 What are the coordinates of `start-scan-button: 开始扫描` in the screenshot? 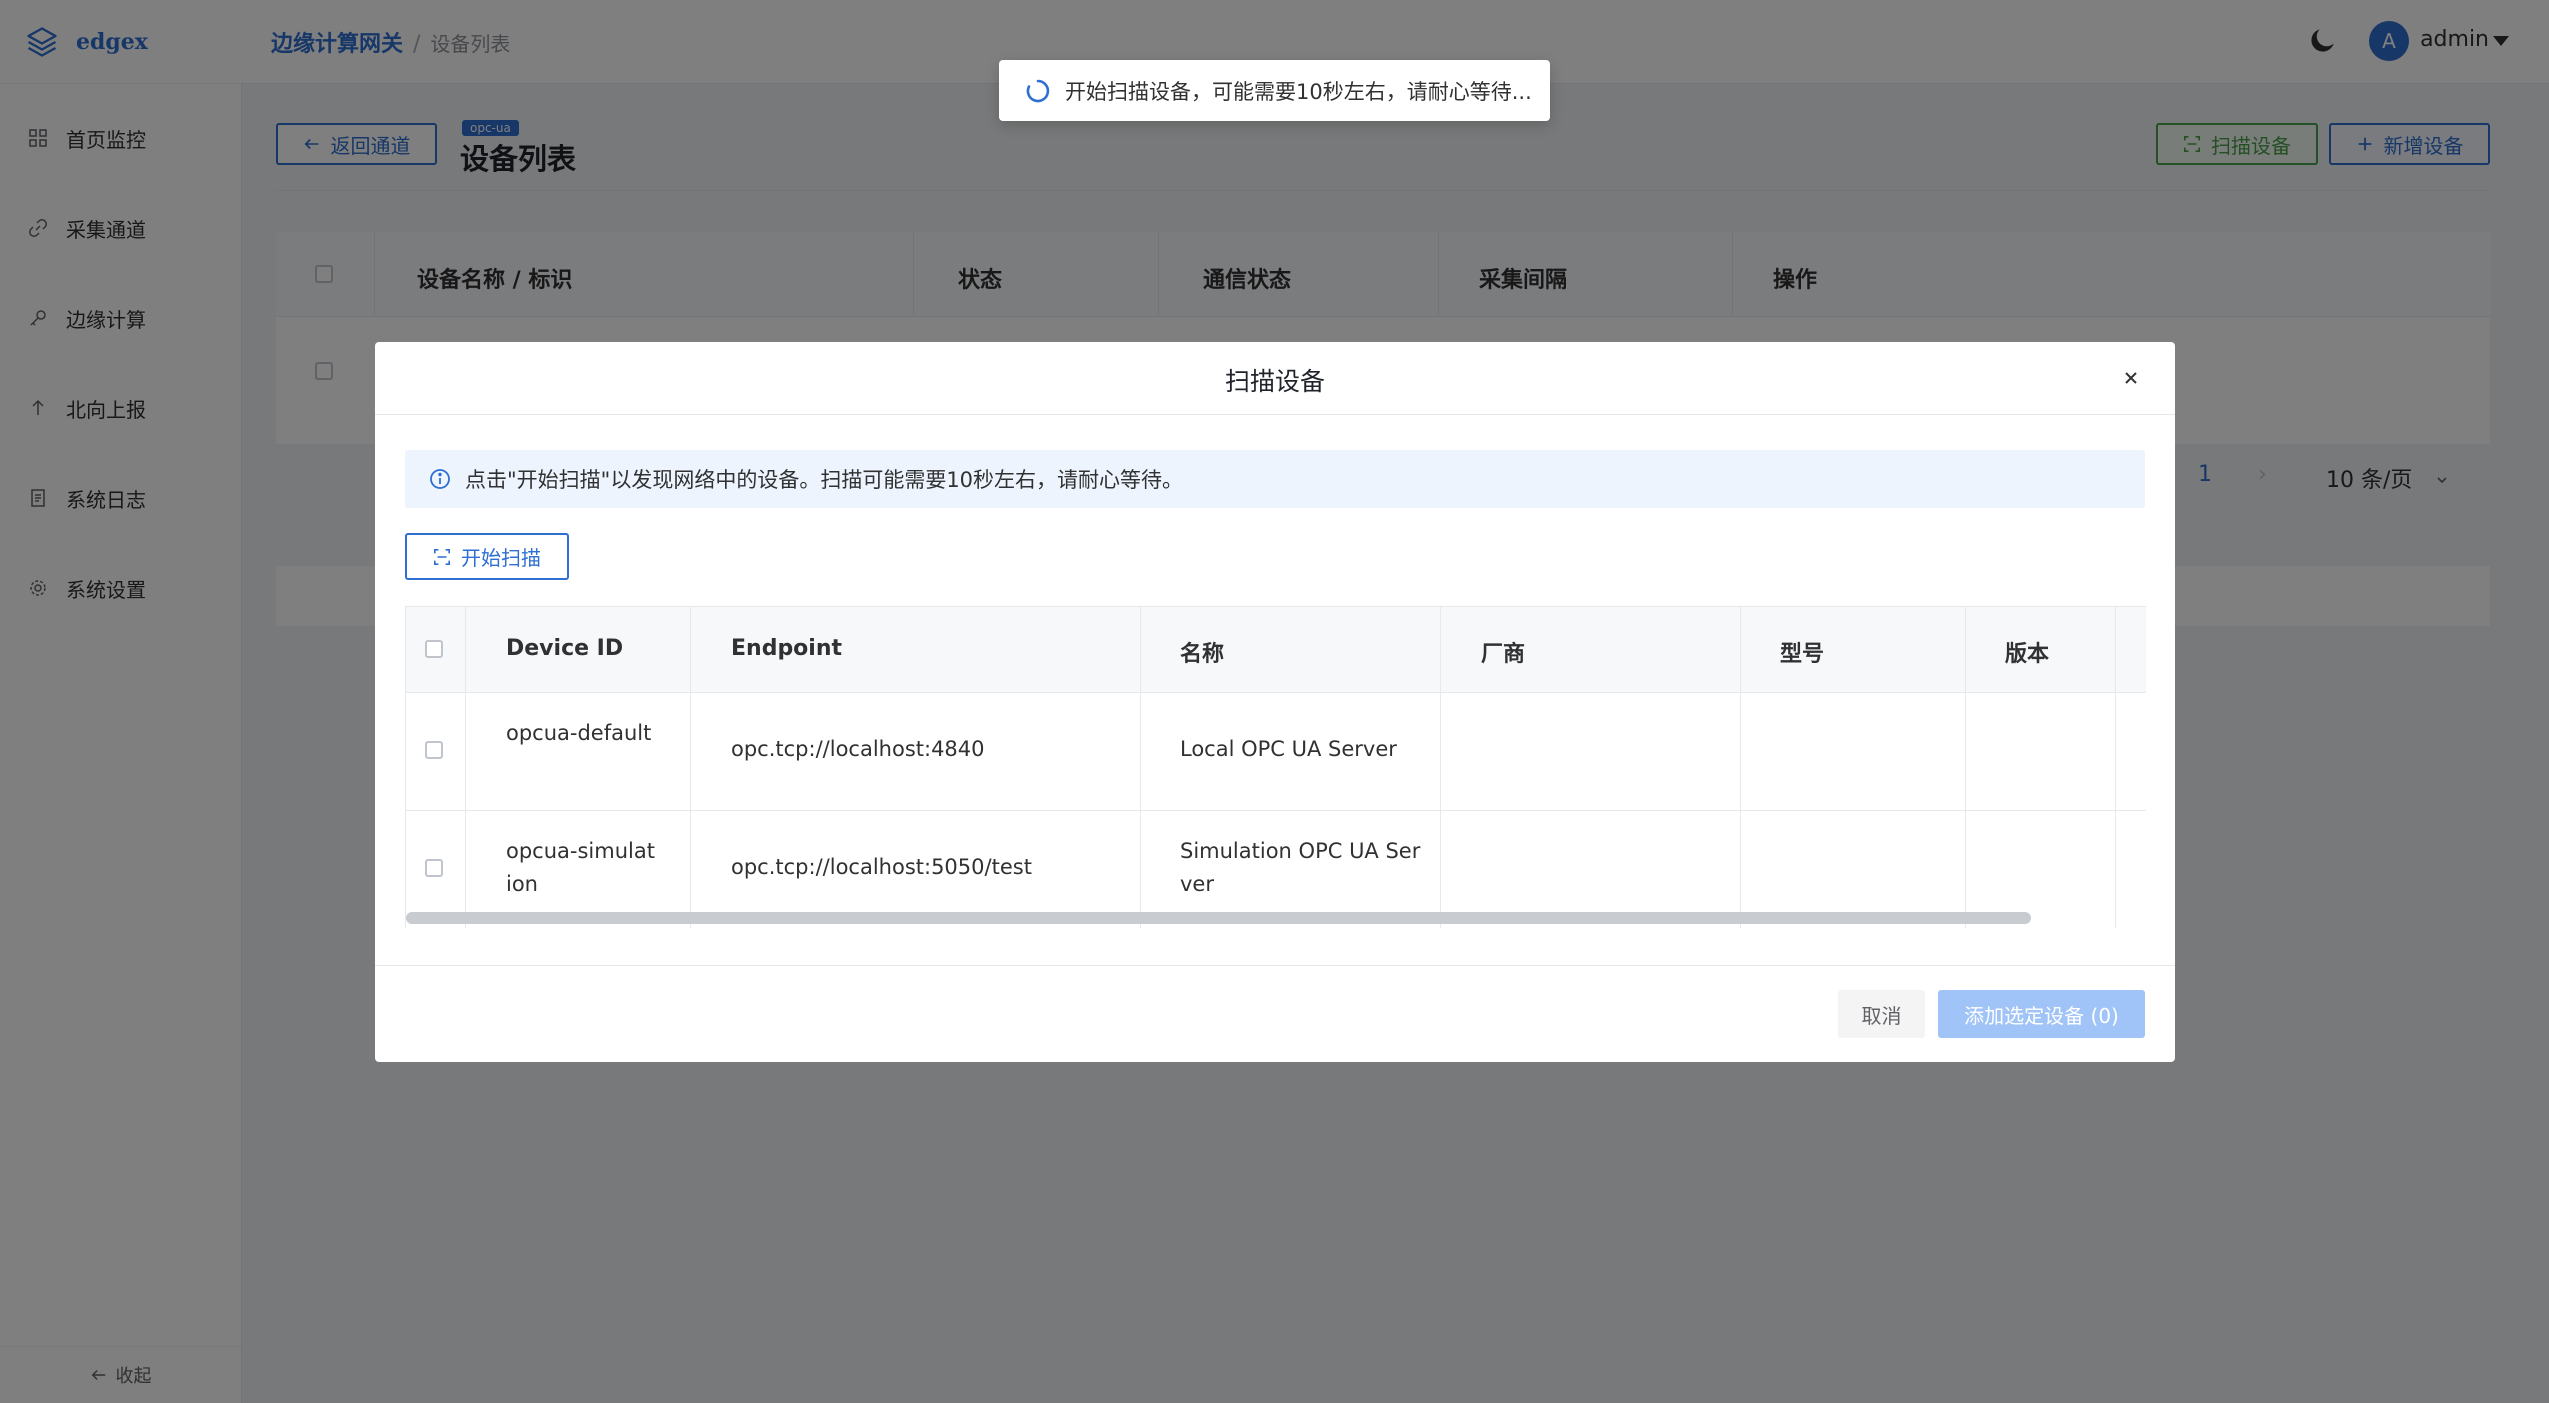 It's located at (487, 556).